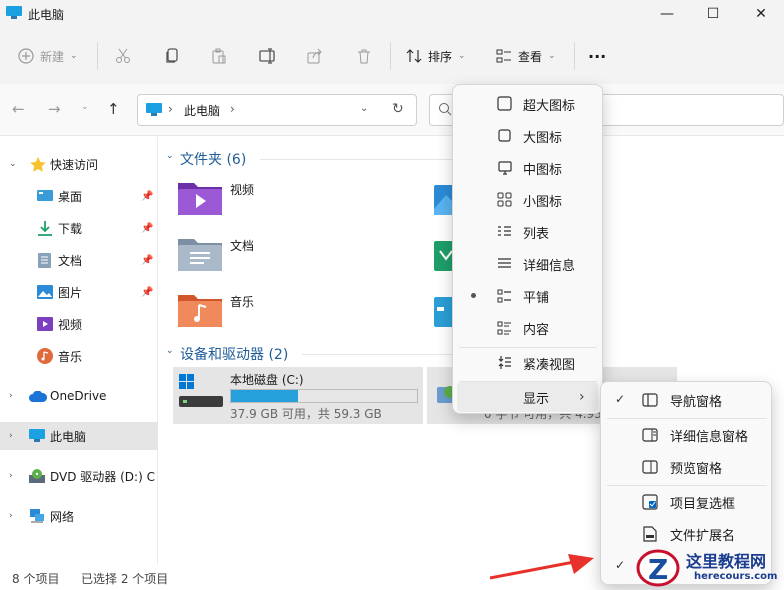 The width and height of the screenshot is (784, 590). I want to click on menu-item-small-icons: 小图标, so click(527, 200).